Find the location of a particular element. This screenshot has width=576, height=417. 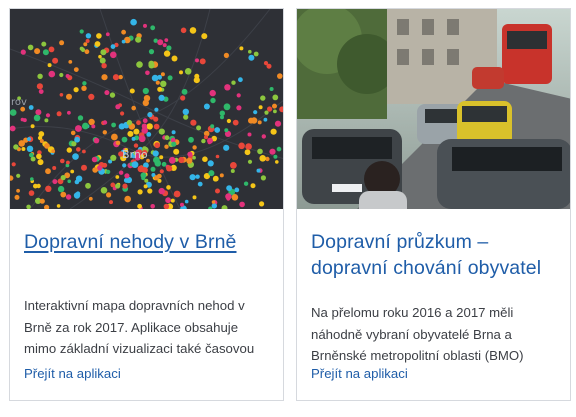

card-title: Dopravní nehody v Brně is located at coordinates (146, 242).